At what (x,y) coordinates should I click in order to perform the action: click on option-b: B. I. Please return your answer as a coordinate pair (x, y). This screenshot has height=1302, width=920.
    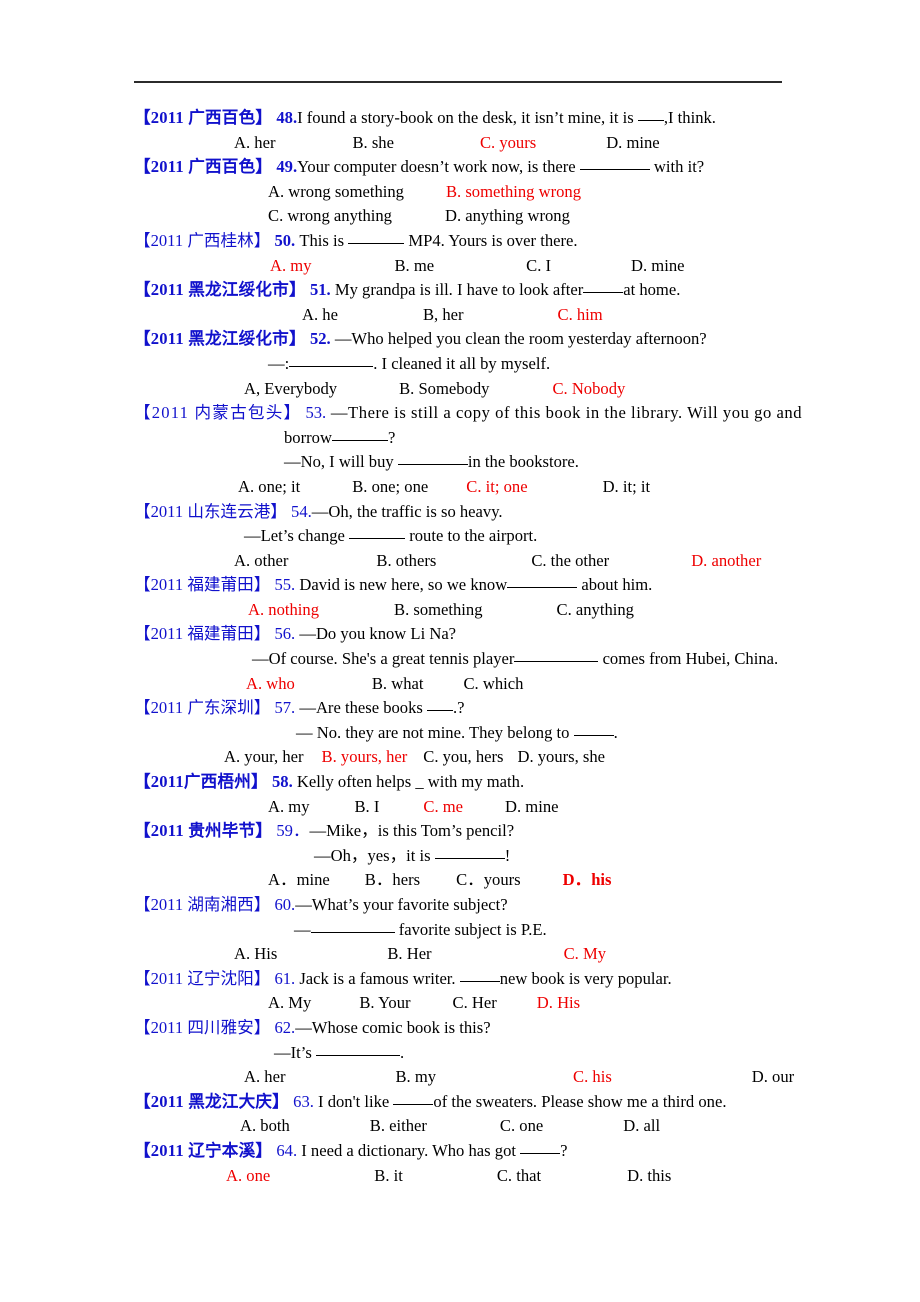
    Looking at the image, I should click on (366, 806).